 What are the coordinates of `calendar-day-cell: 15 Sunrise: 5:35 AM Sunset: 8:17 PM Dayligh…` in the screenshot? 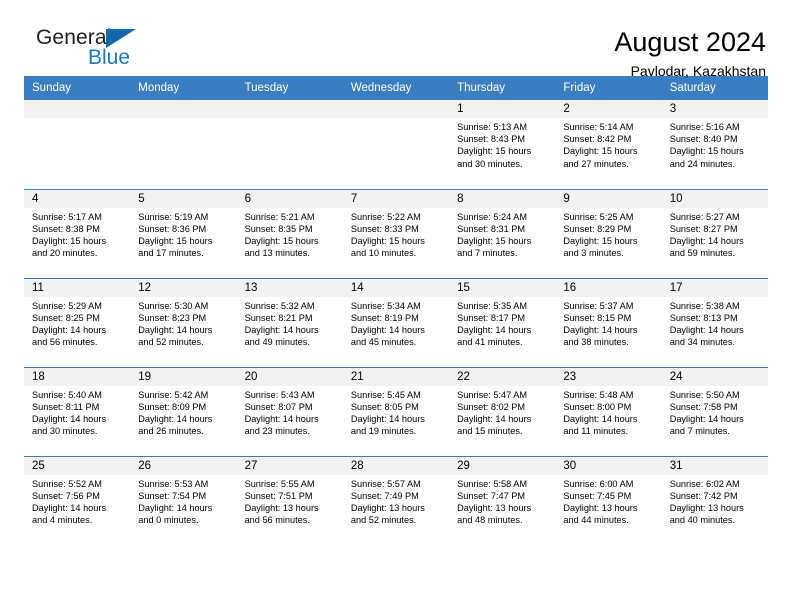 It's located at (502, 322).